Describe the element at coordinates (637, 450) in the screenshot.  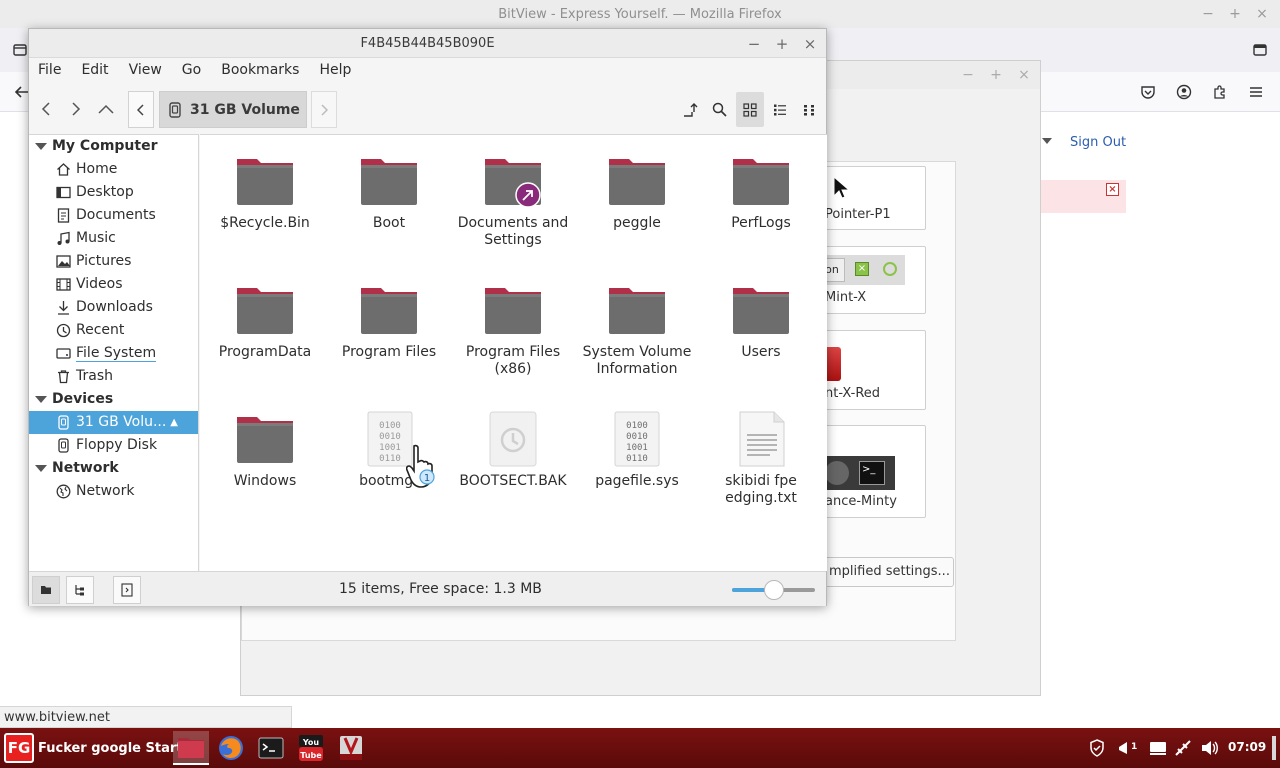
I see `file-item: 0100 0010 1001 0110 pagefile.sys` at that location.